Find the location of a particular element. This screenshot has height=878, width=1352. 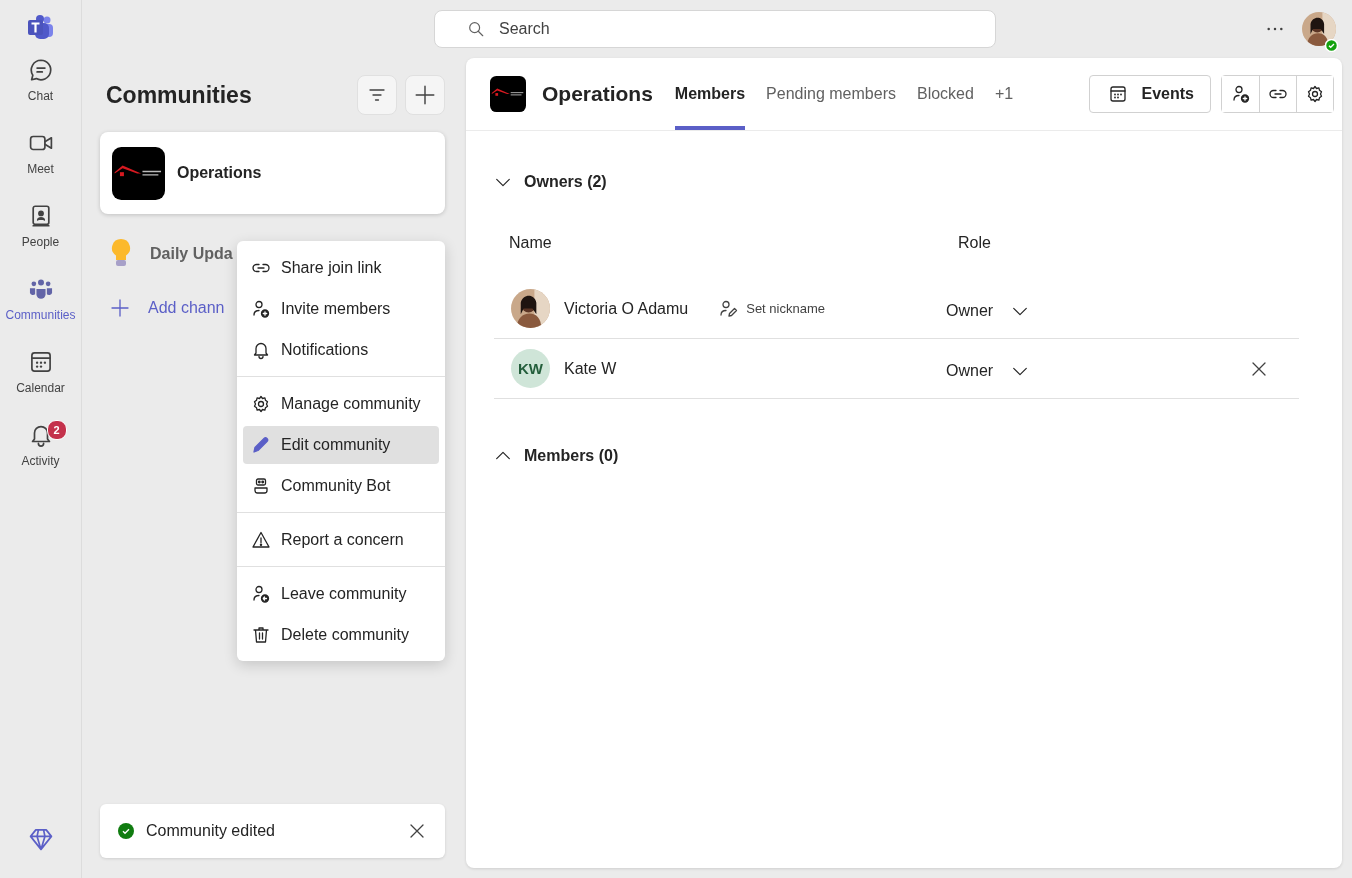

chat-icon is located at coordinates (40, 70).